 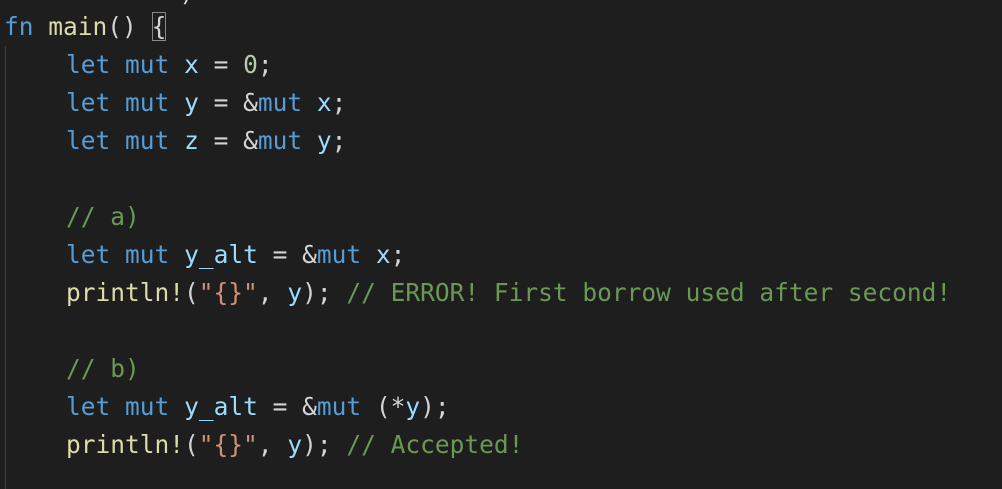 I want to click on code-line: let mut y_alt = &mut (*y);, so click(x=227, y=407).